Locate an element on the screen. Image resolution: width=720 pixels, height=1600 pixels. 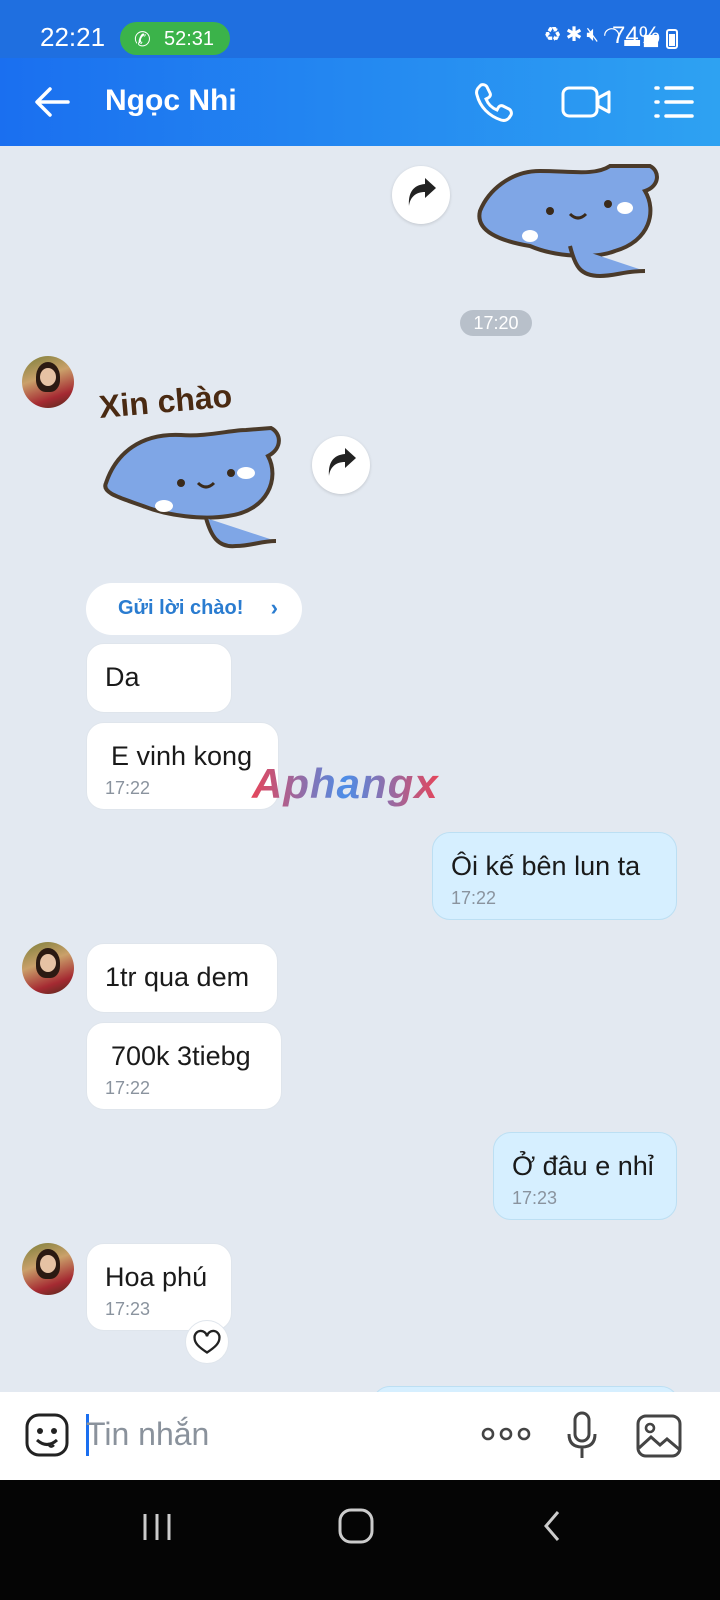
phone-icon is located at coordinates (494, 102).